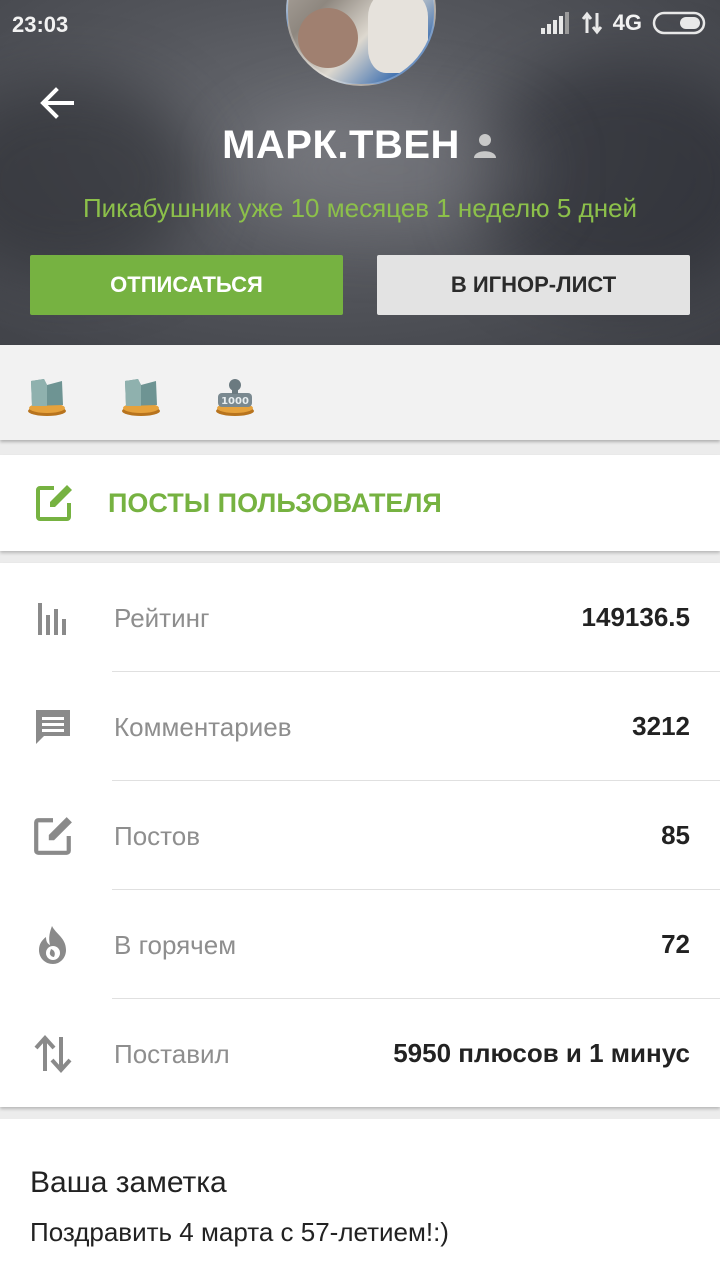 This screenshot has height=1280, width=720. What do you see at coordinates (40, 24) in the screenshot?
I see `status-time: 23:03` at bounding box center [40, 24].